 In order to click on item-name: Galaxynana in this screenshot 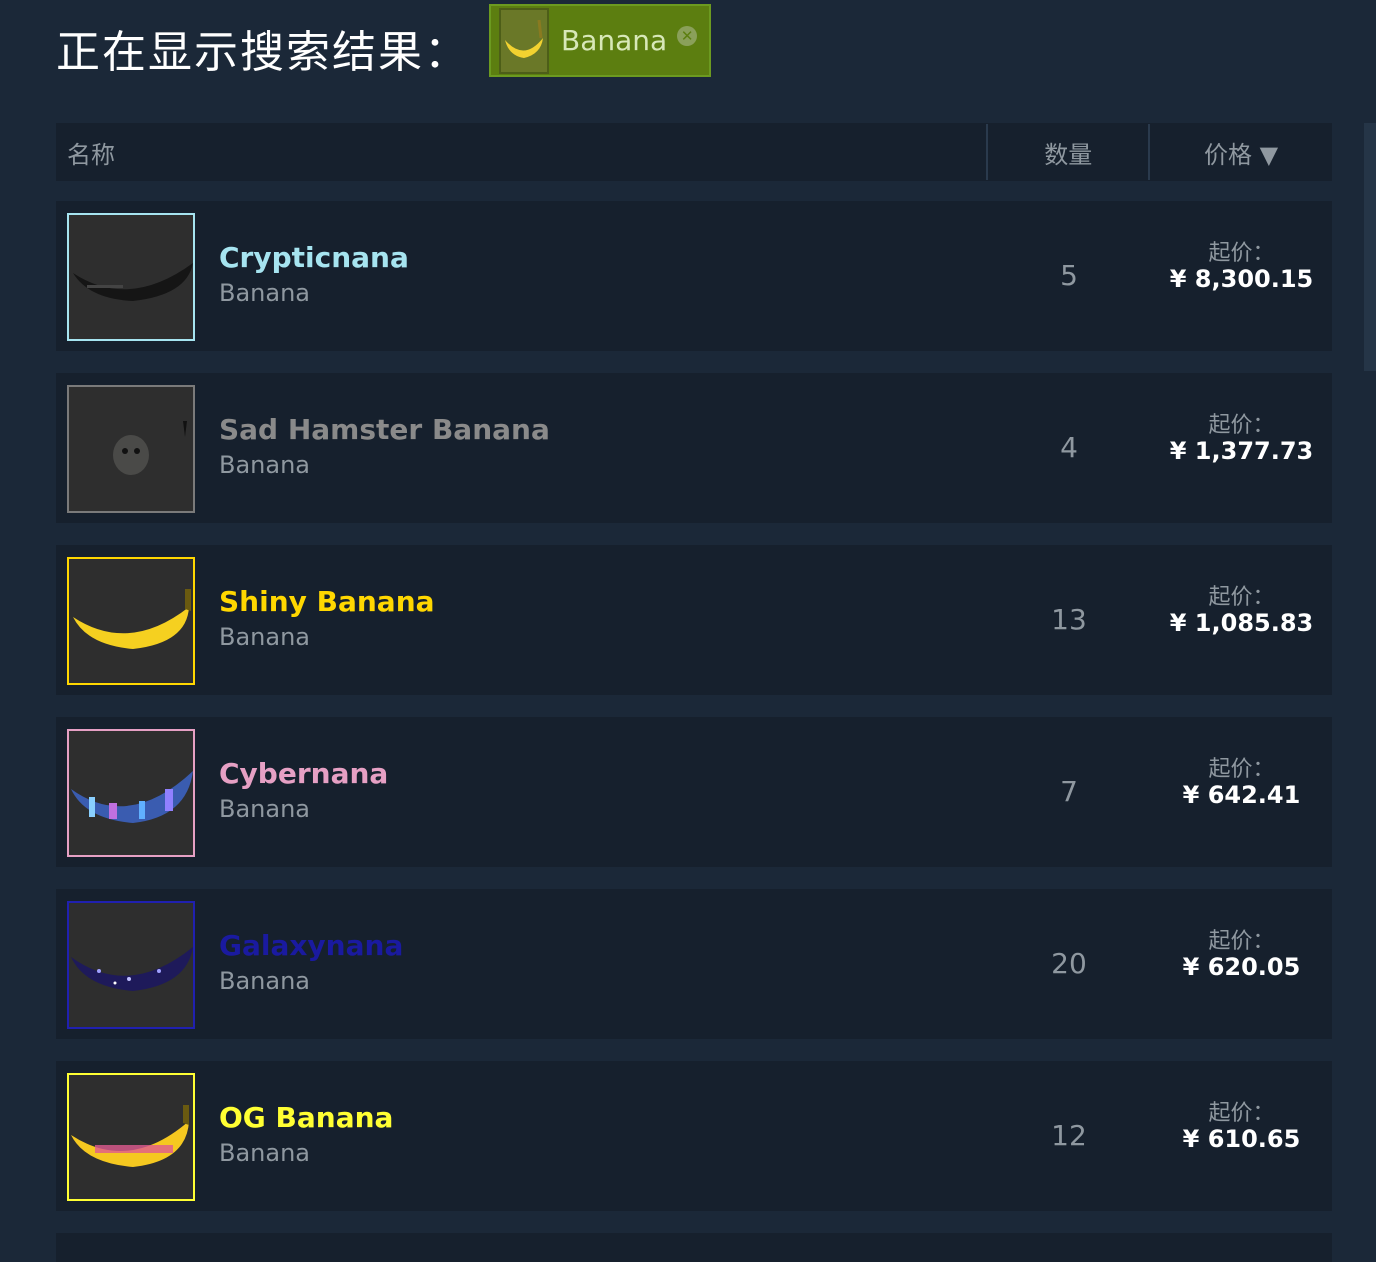, I will do `click(311, 945)`.